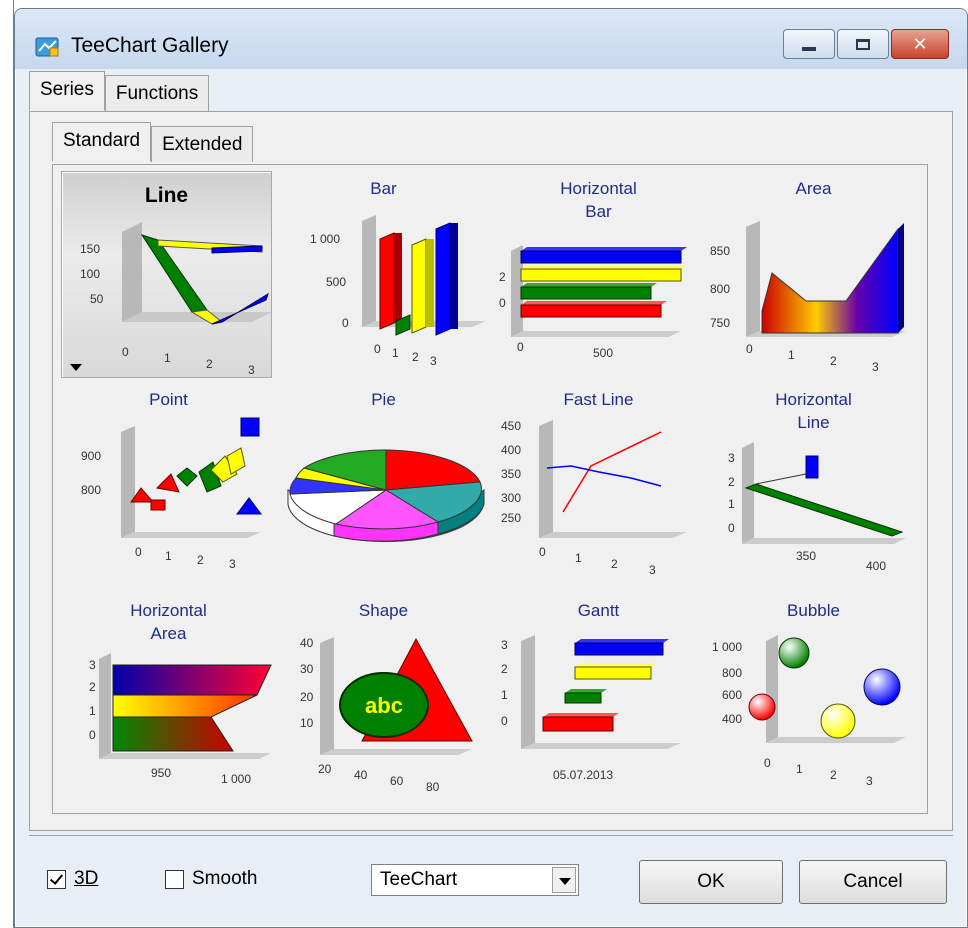  I want to click on gallery-item-point: 900 800 0 1 2 3 Point, so click(168, 487).